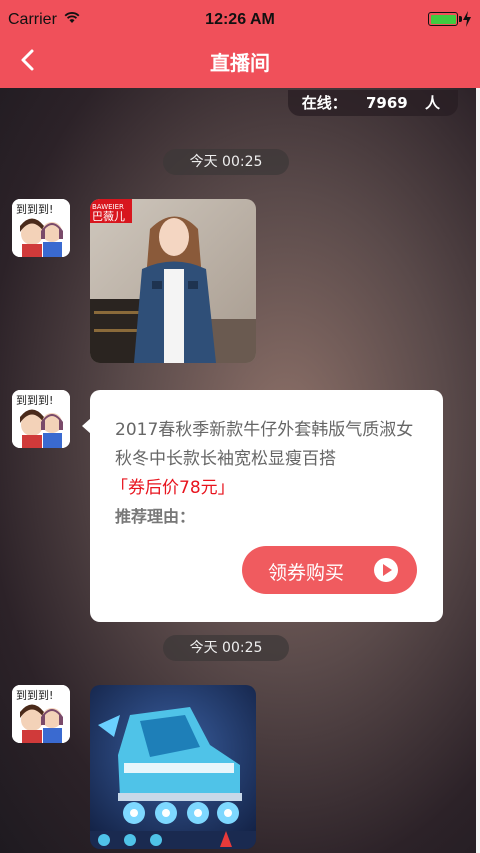 The image size is (480, 853). What do you see at coordinates (467, 19) in the screenshot?
I see `charging-icon` at bounding box center [467, 19].